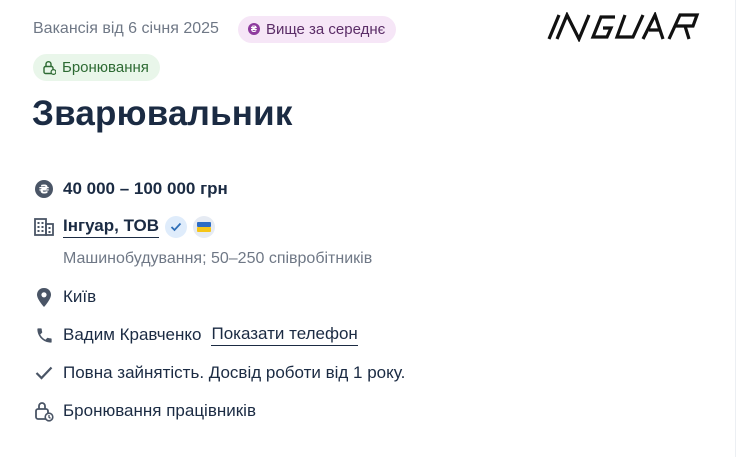 Image resolution: width=738 pixels, height=457 pixels. I want to click on company-row: Інгуар, ТОВ, so click(124, 227).